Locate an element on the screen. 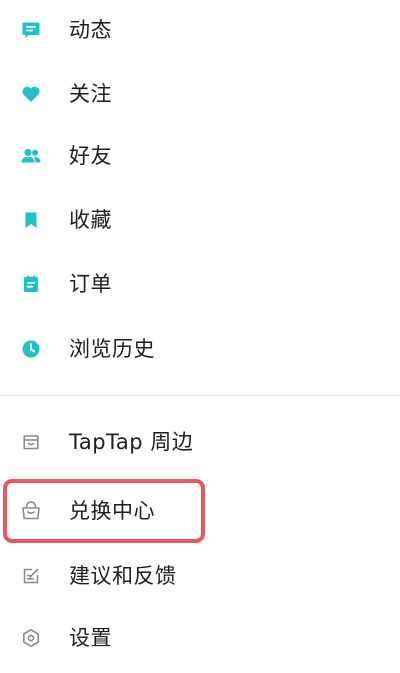 This screenshot has height=673, width=400. menu-item-label: 收藏 is located at coordinates (90, 220).